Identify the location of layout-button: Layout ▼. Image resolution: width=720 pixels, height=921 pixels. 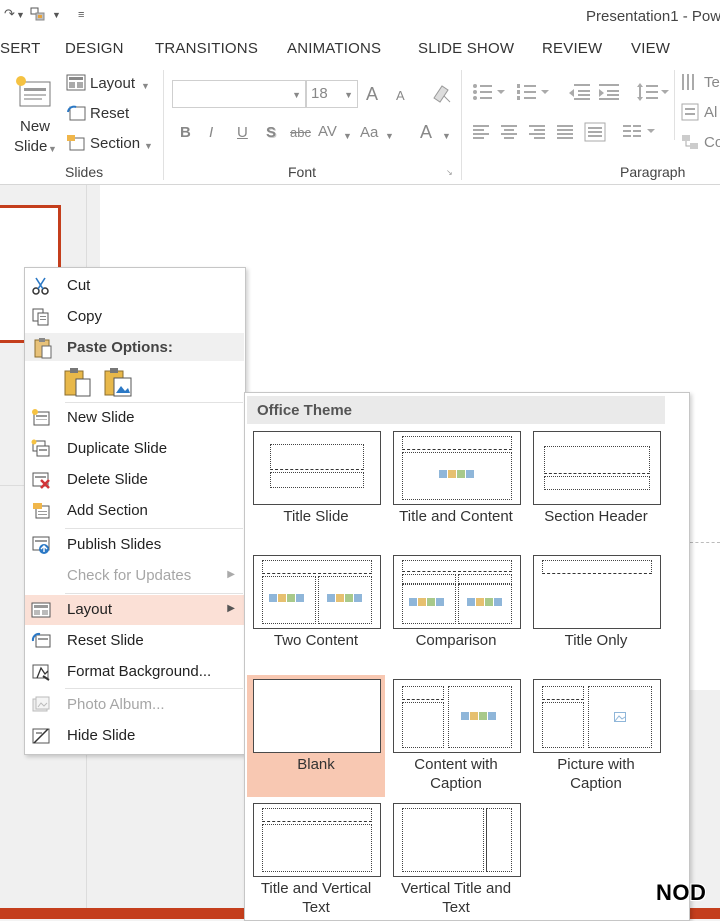
(111, 84).